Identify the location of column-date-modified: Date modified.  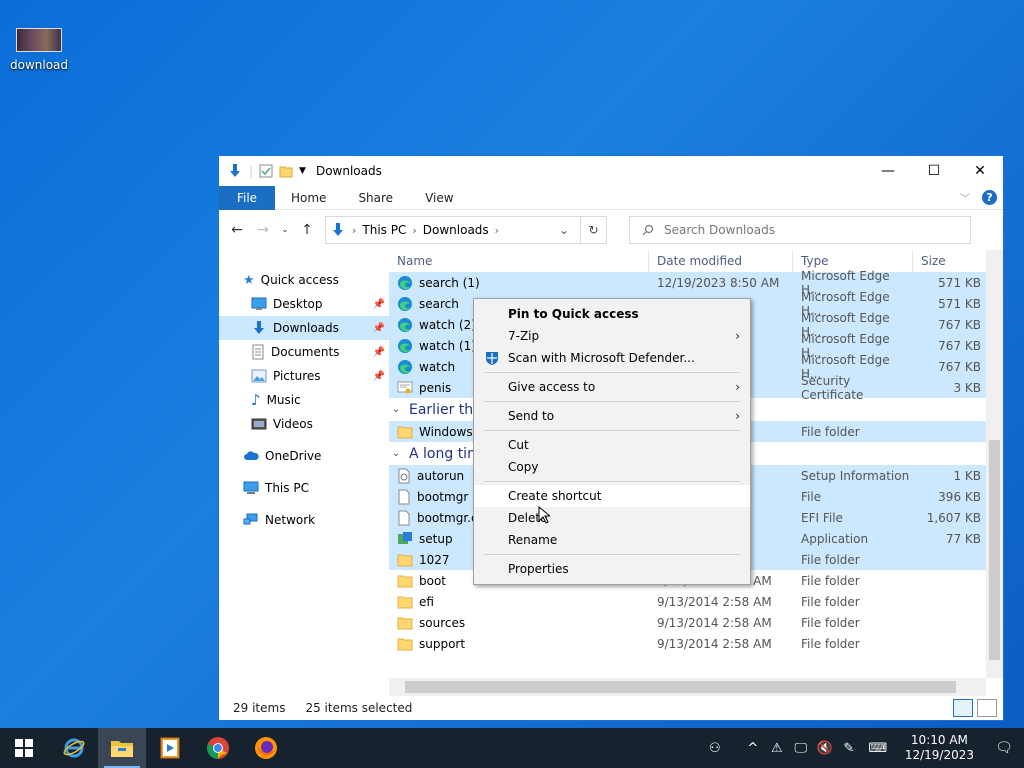
(721, 260).